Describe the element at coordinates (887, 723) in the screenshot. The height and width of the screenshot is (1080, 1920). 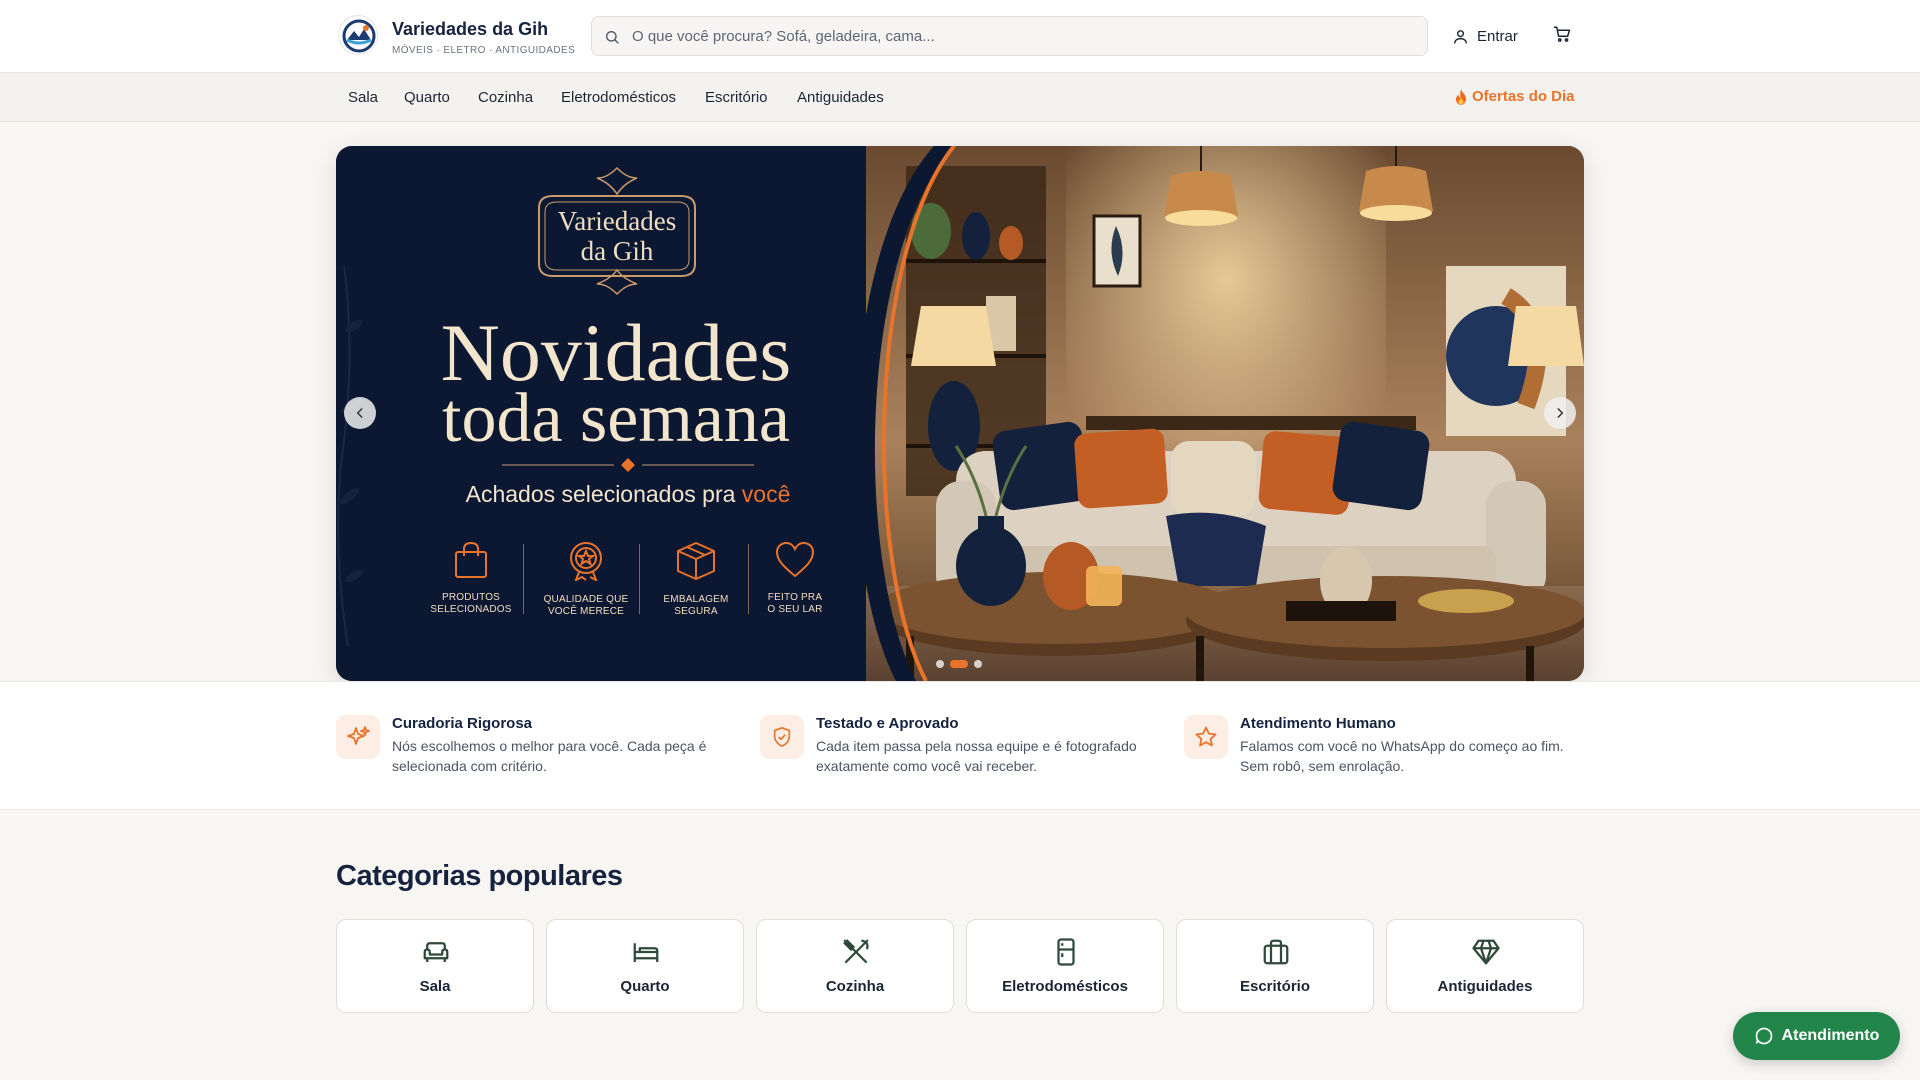
I see `benefit-title: Testado e Aprovado` at that location.